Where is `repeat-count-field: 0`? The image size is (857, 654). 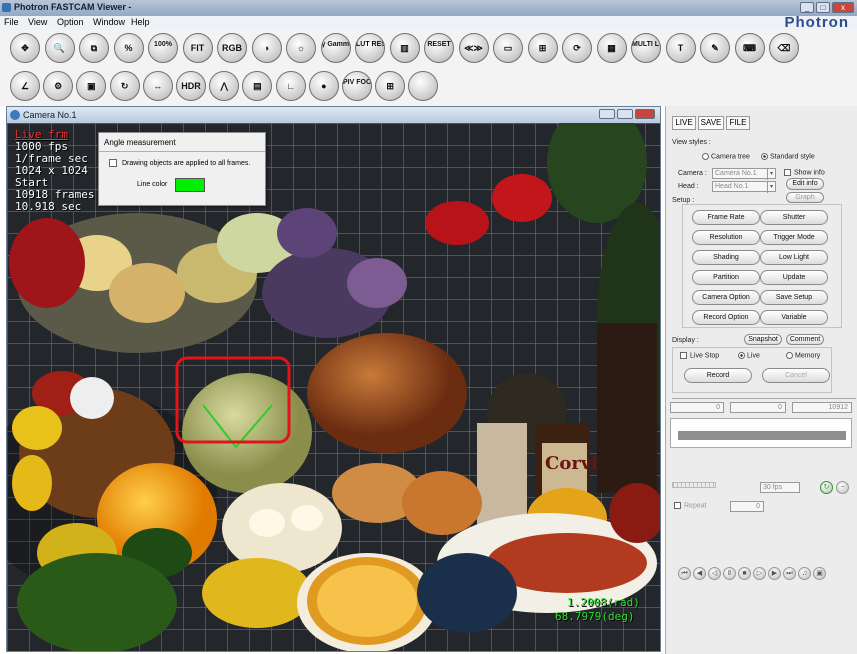
repeat-count-field: 0 is located at coordinates (747, 506).